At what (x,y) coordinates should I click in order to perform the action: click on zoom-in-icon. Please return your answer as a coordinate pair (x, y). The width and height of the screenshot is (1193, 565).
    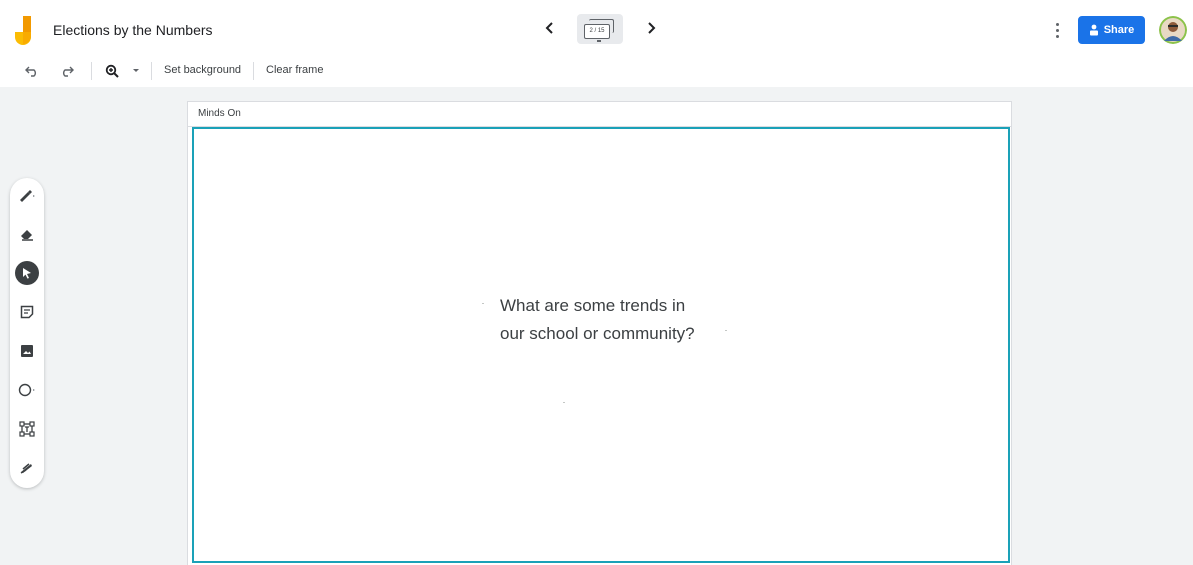
    Looking at the image, I should click on (112, 71).